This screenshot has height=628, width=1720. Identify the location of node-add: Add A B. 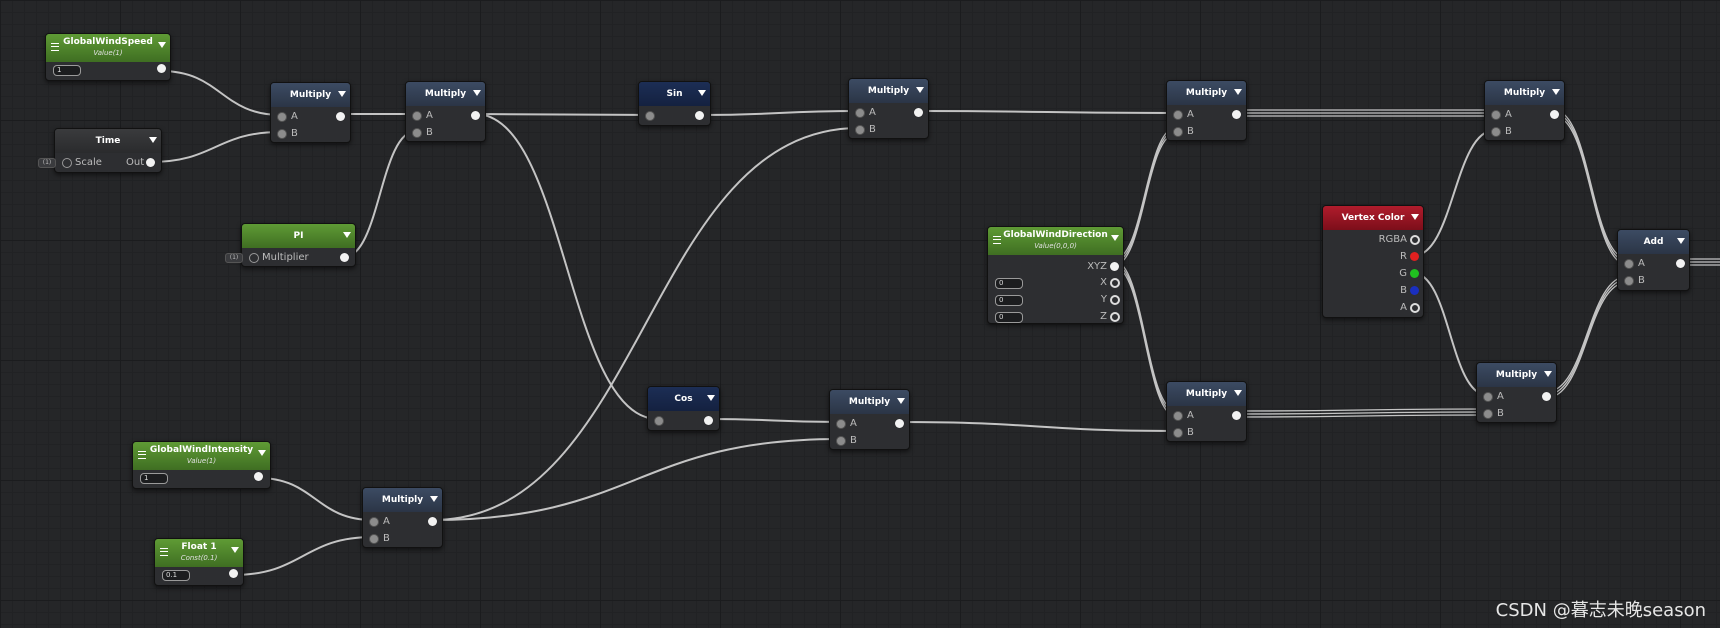
(1653, 260).